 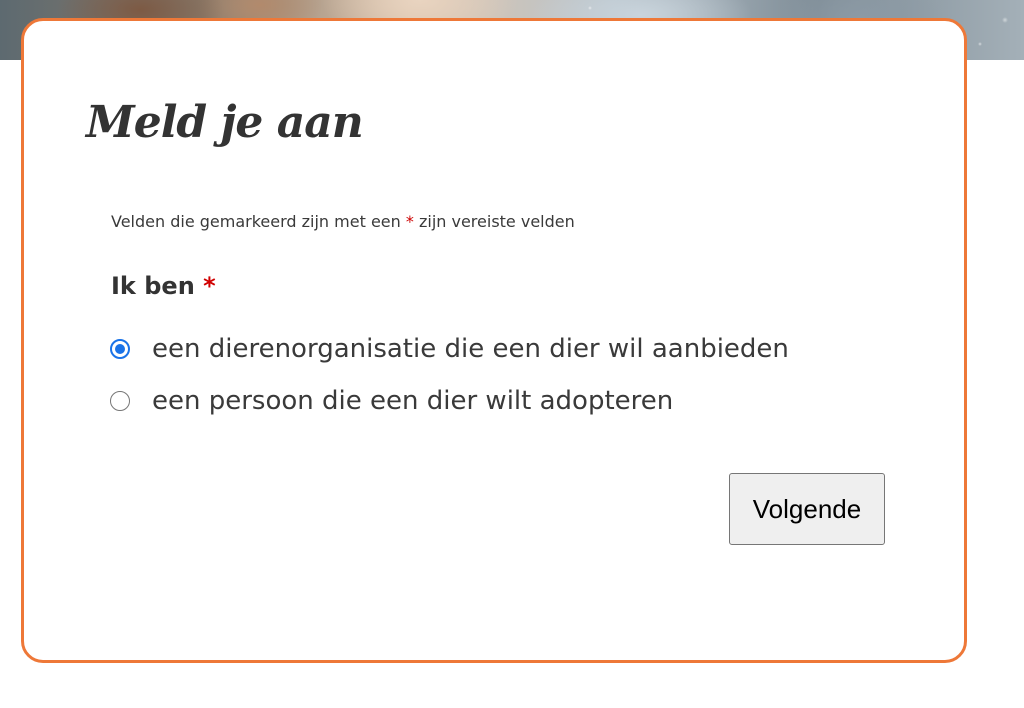 What do you see at coordinates (412, 401) in the screenshot?
I see `radio-label-person: een persoon die een dier wilt adopteren` at bounding box center [412, 401].